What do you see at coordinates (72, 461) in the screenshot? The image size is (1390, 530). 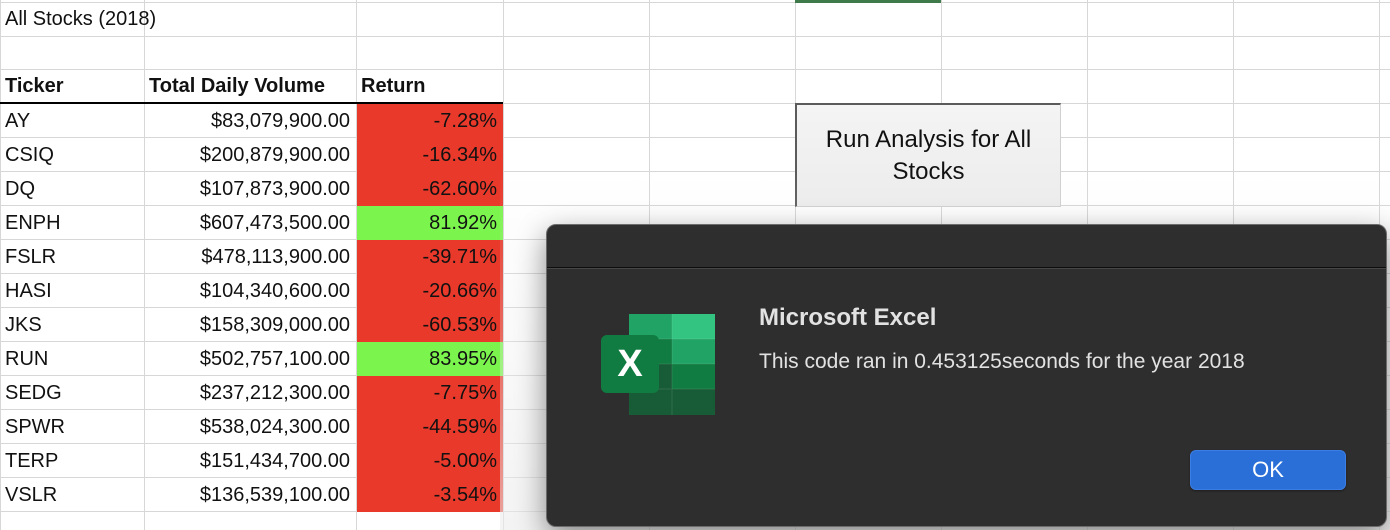 I see `ticker-cell: TERP` at bounding box center [72, 461].